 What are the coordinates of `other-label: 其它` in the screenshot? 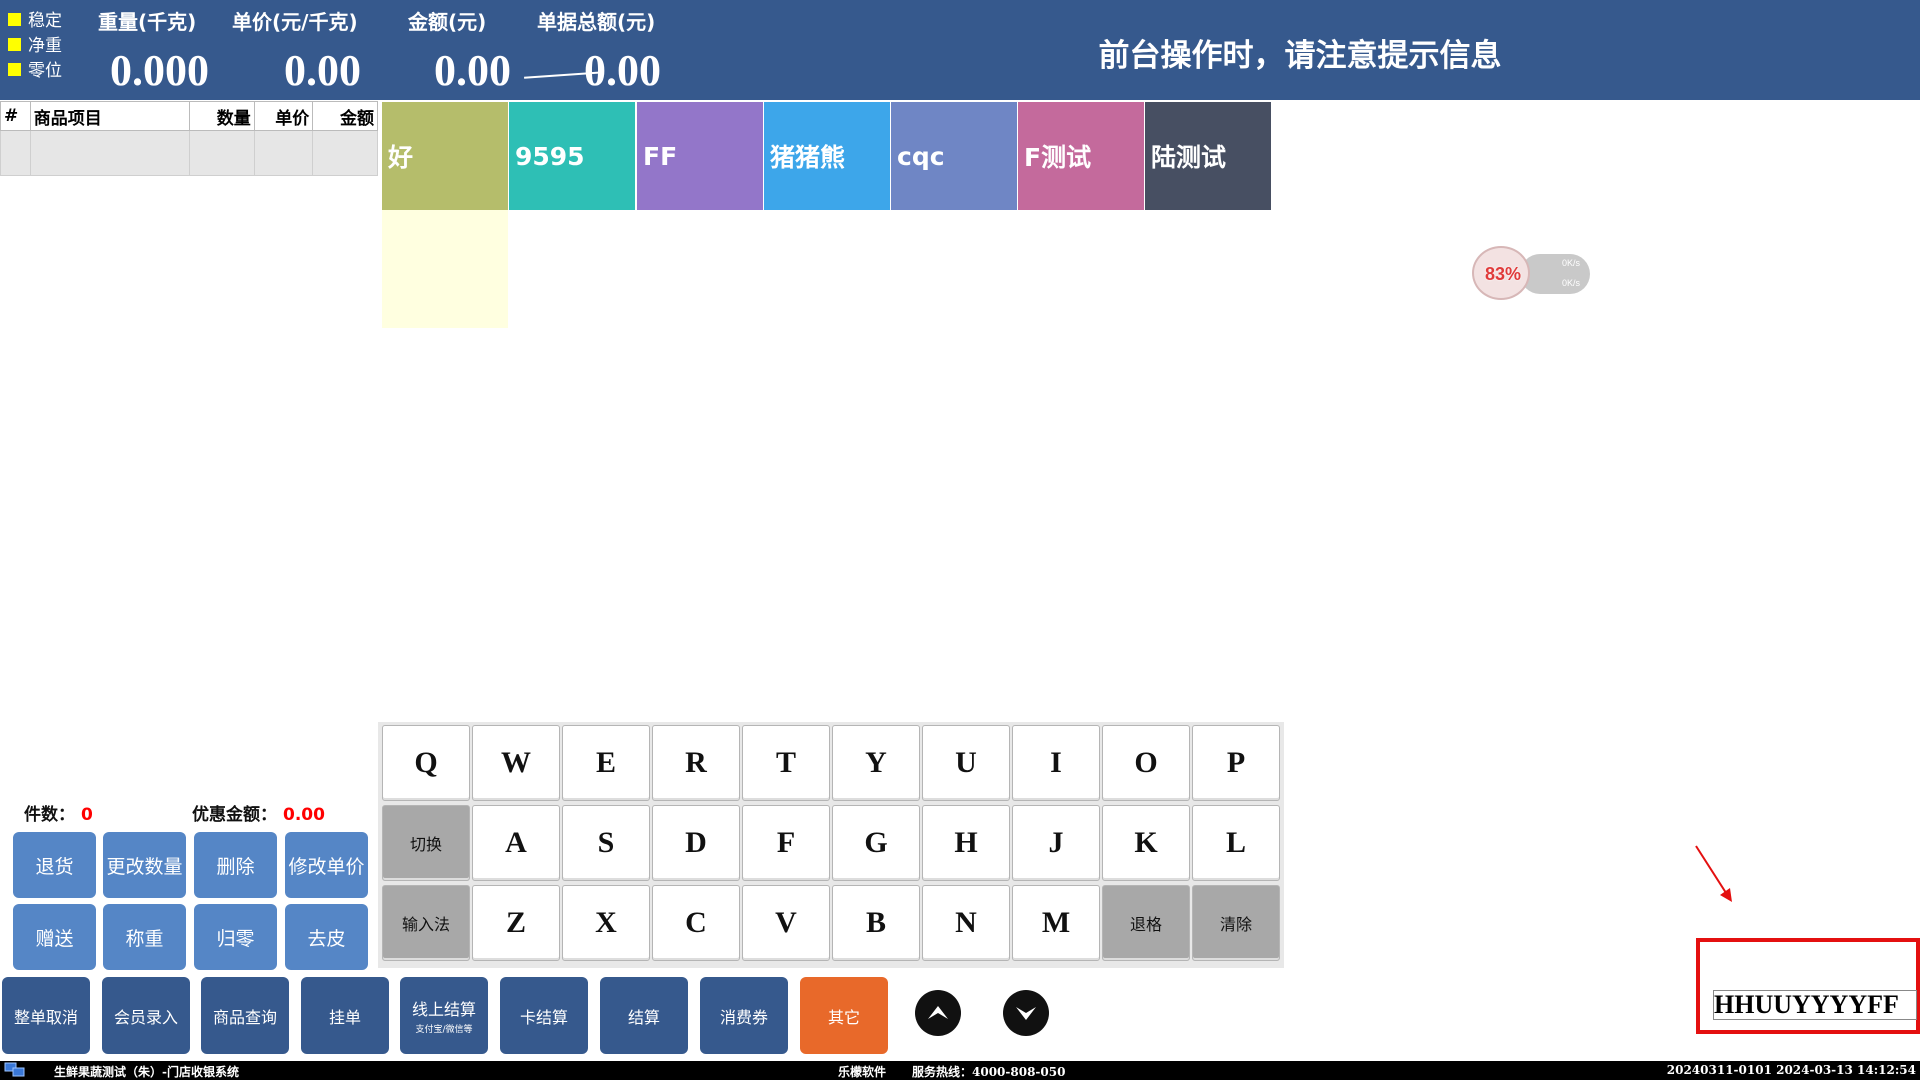 It's located at (843, 1017).